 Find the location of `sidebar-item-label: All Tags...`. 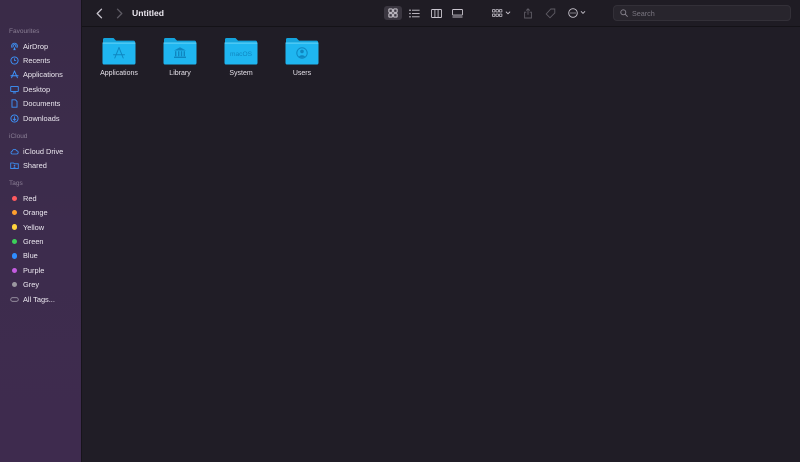

sidebar-item-label: All Tags... is located at coordinates (39, 299).